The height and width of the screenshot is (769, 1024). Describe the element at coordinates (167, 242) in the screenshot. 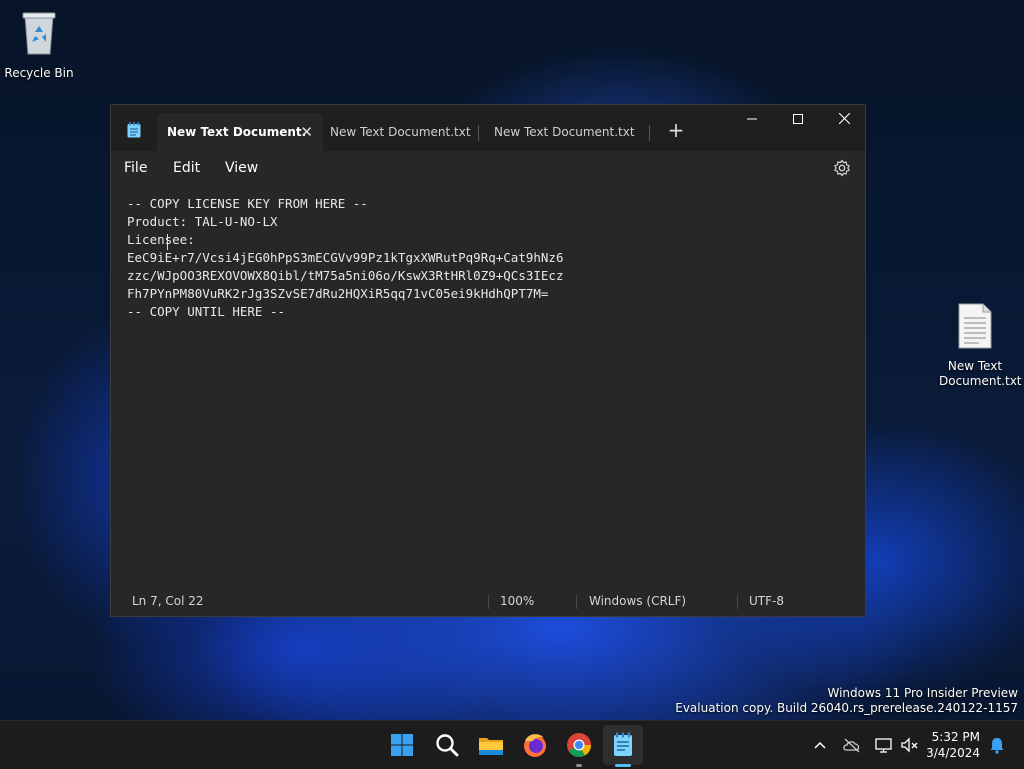

I see `text-cursor` at that location.